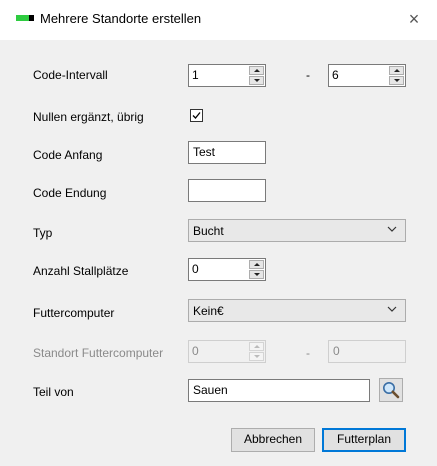 The image size is (437, 466). What do you see at coordinates (68, 155) in the screenshot?
I see `code-anfang-label: Code Anfang` at bounding box center [68, 155].